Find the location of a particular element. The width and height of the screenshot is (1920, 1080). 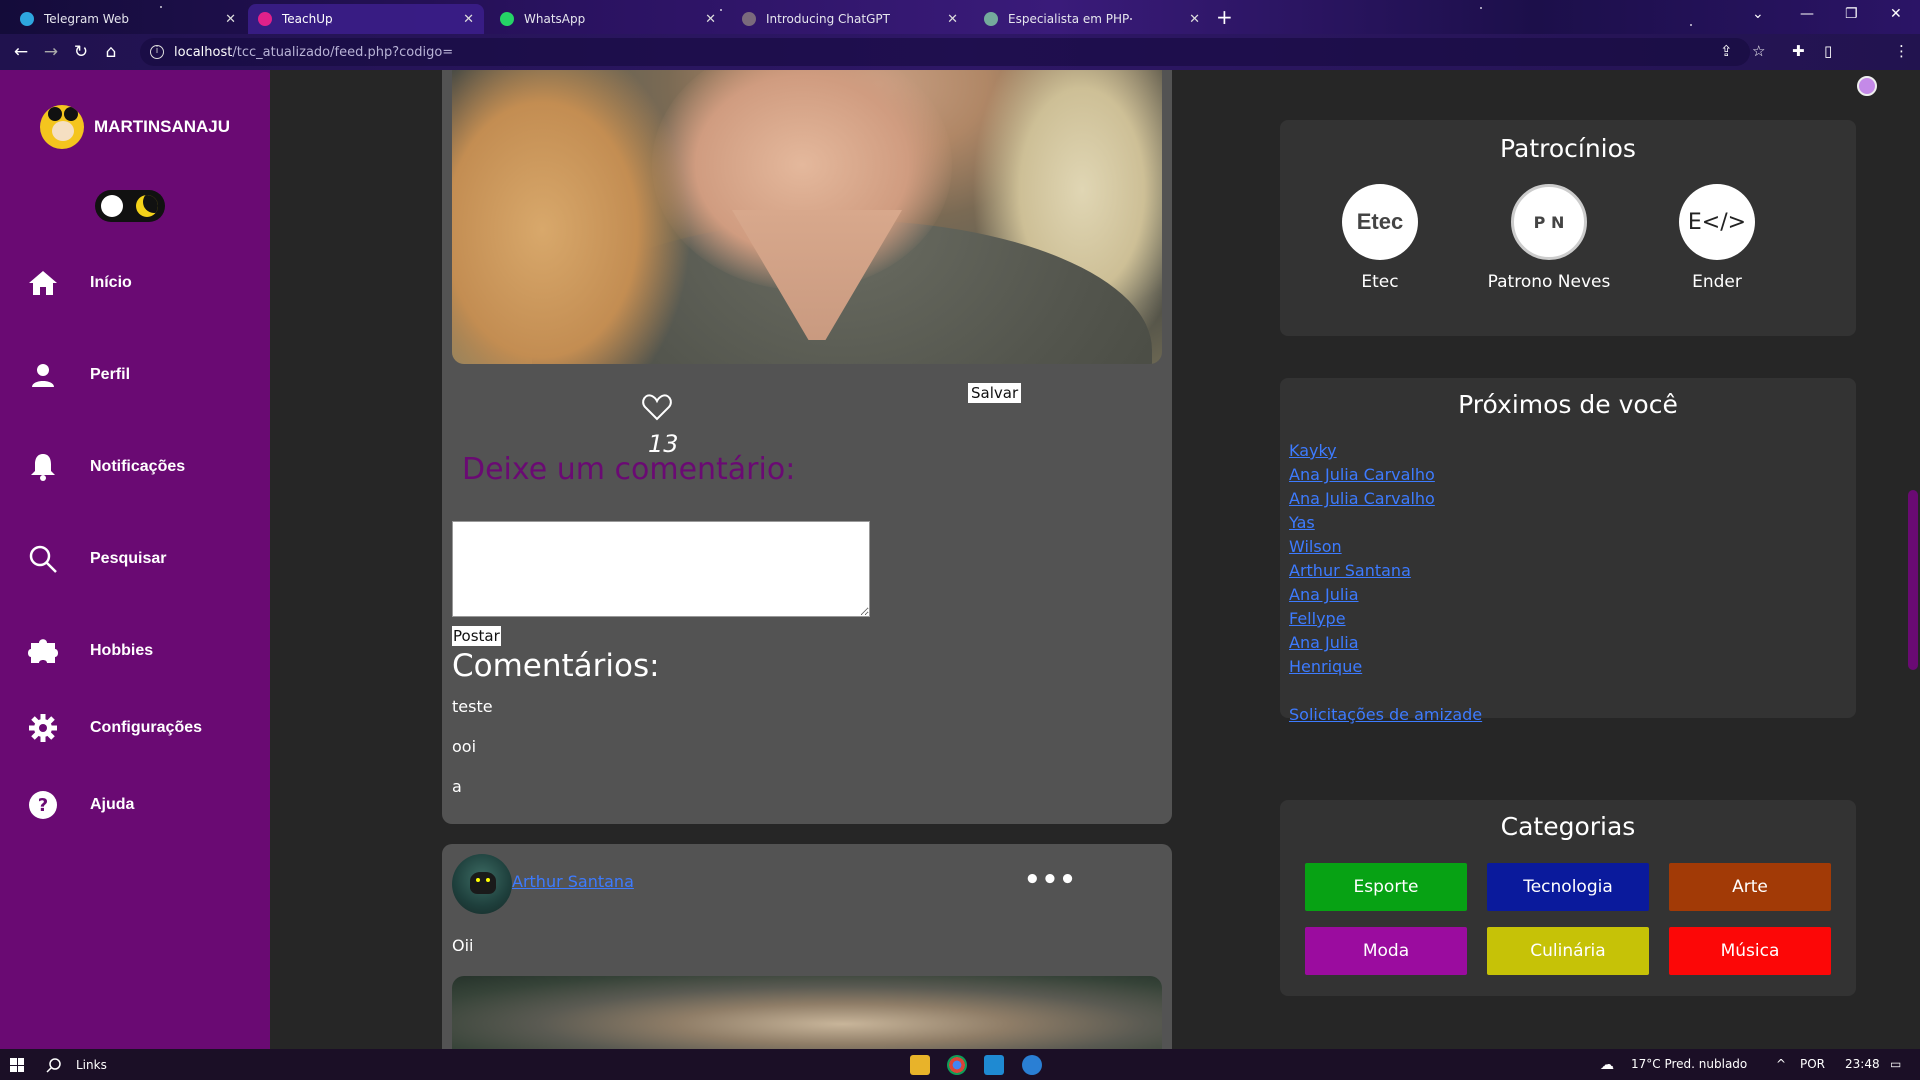

sidebar-item-notificacoes: Notificações is located at coordinates (105, 467).